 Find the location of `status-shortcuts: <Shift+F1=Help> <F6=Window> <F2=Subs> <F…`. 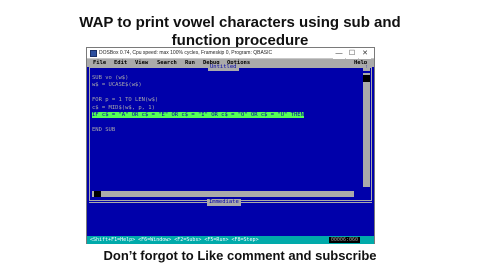

status-shortcuts: <Shift+F1=Help> <F6=Window> <F2=Subs> <F… is located at coordinates (174, 240).